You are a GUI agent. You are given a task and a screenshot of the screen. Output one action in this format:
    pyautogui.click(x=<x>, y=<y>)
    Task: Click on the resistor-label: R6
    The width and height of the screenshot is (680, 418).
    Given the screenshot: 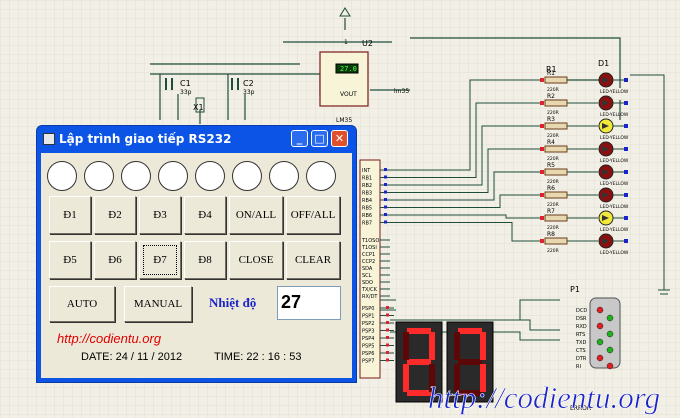 What is the action you would take?
    pyautogui.click(x=551, y=188)
    